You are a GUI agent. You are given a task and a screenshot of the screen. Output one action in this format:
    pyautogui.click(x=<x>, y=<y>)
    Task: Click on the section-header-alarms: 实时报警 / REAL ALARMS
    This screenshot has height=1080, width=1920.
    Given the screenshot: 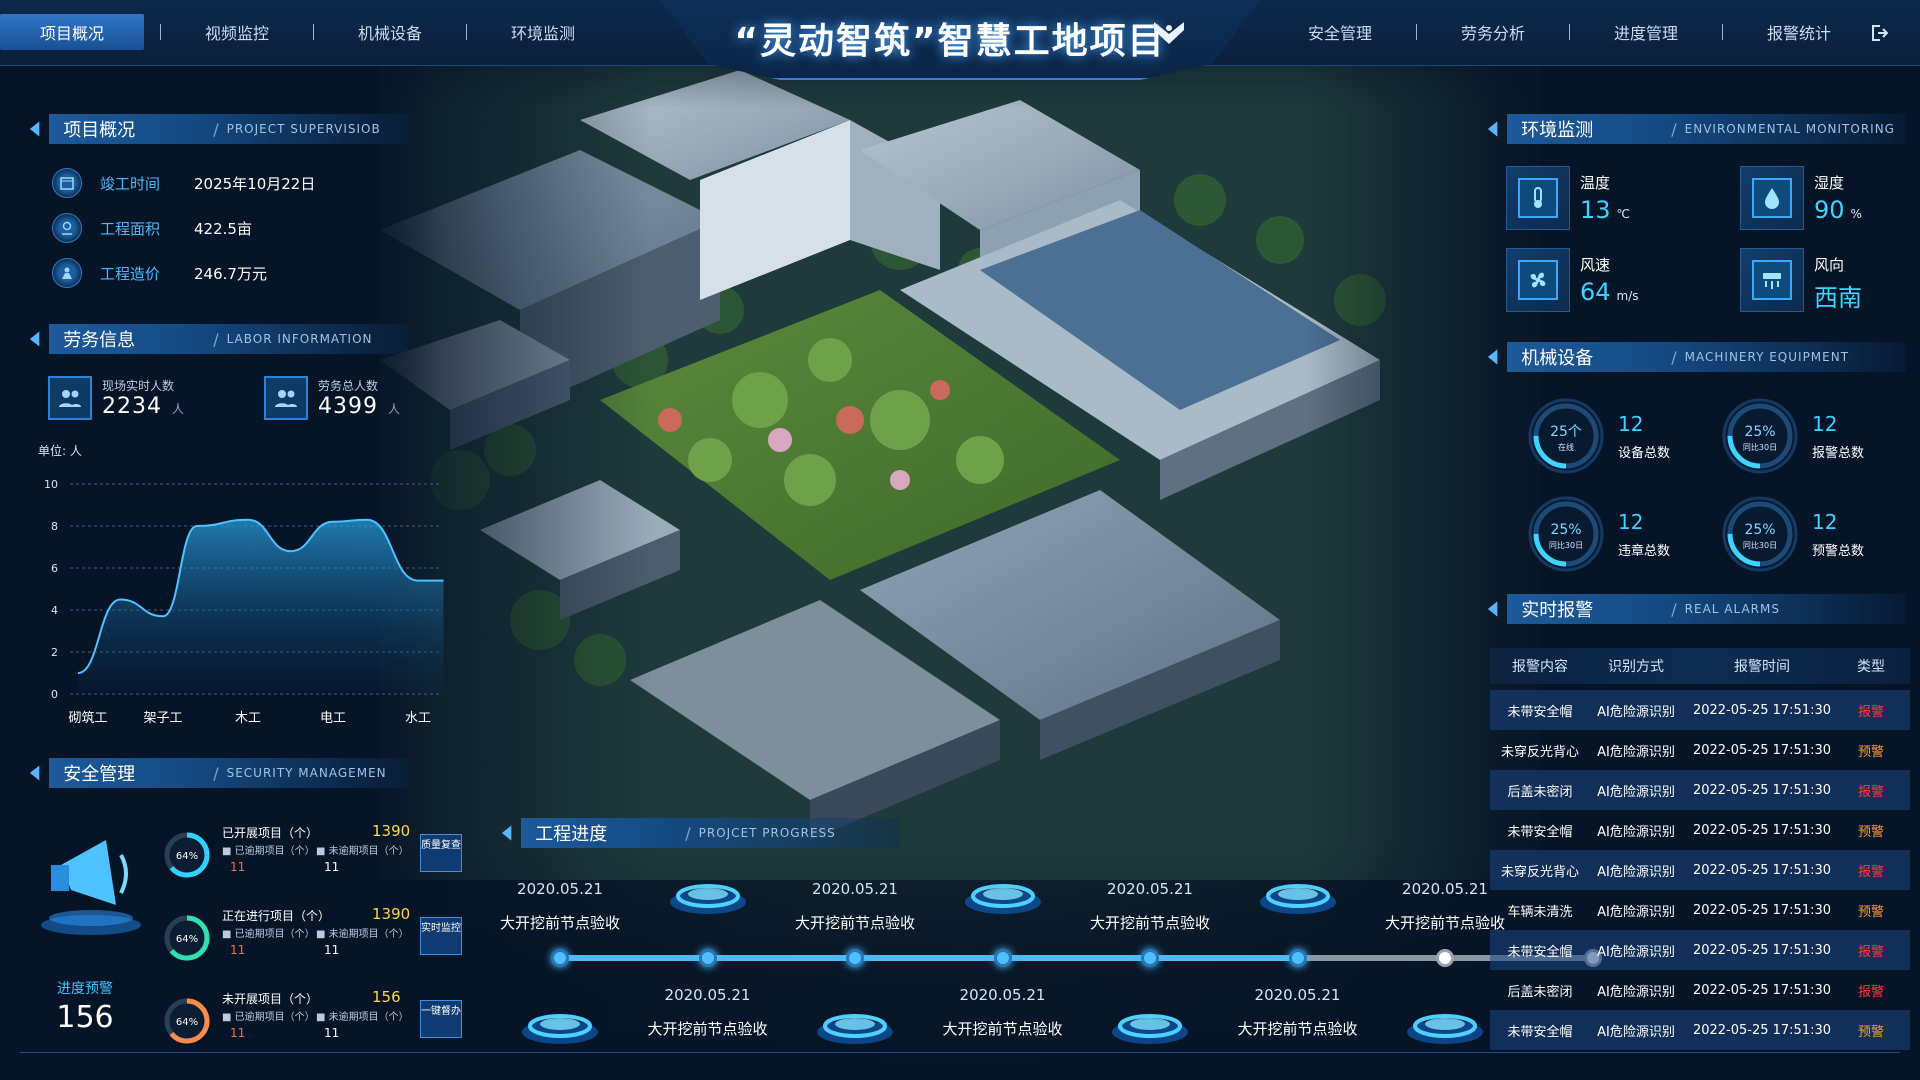 What is the action you would take?
    pyautogui.click(x=1696, y=609)
    